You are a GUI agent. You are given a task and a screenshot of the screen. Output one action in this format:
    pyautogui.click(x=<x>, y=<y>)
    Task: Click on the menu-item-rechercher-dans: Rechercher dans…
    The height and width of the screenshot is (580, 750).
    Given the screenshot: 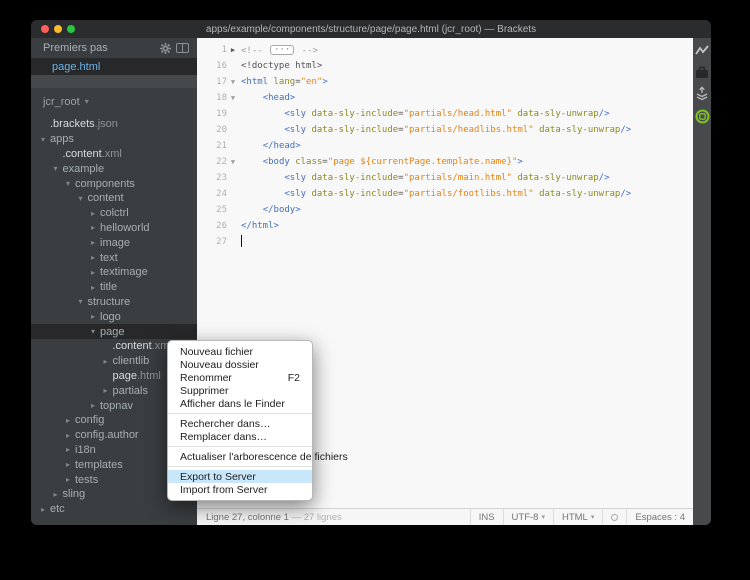 What is the action you would take?
    pyautogui.click(x=240, y=423)
    